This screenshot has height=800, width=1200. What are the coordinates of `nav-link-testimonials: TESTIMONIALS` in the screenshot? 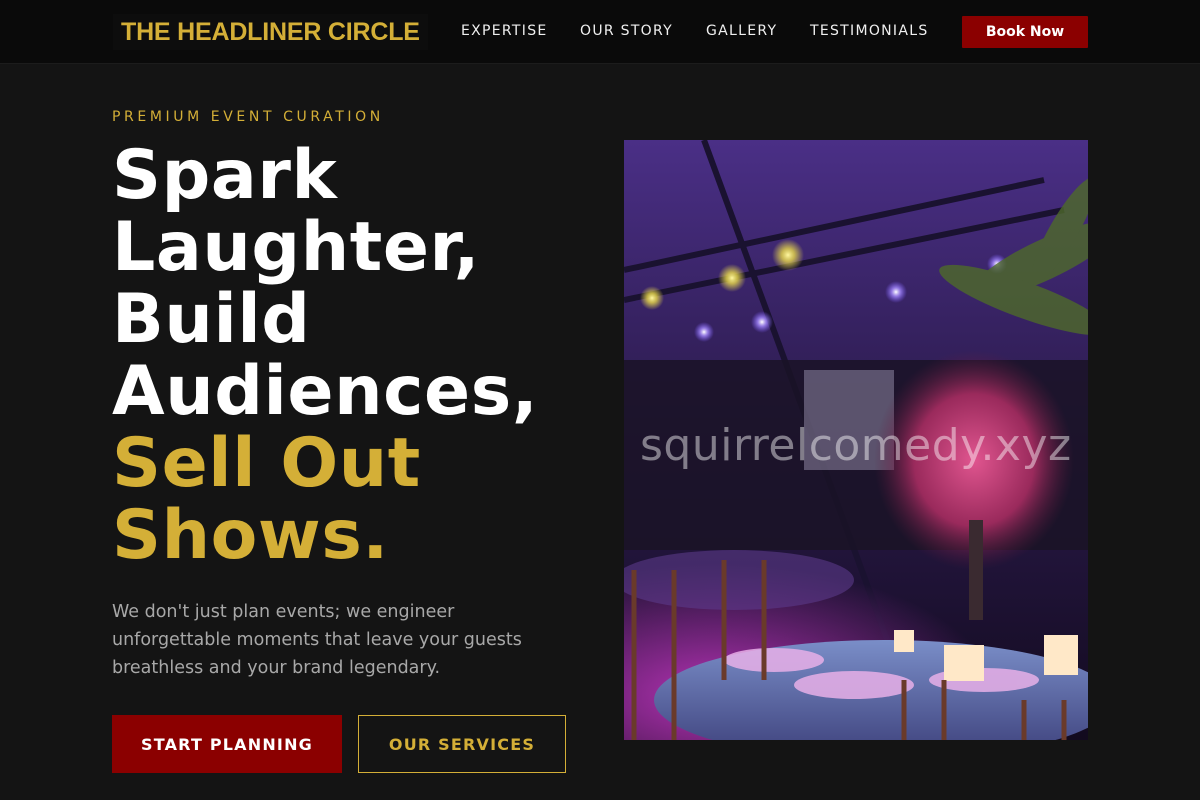 It's located at (869, 31).